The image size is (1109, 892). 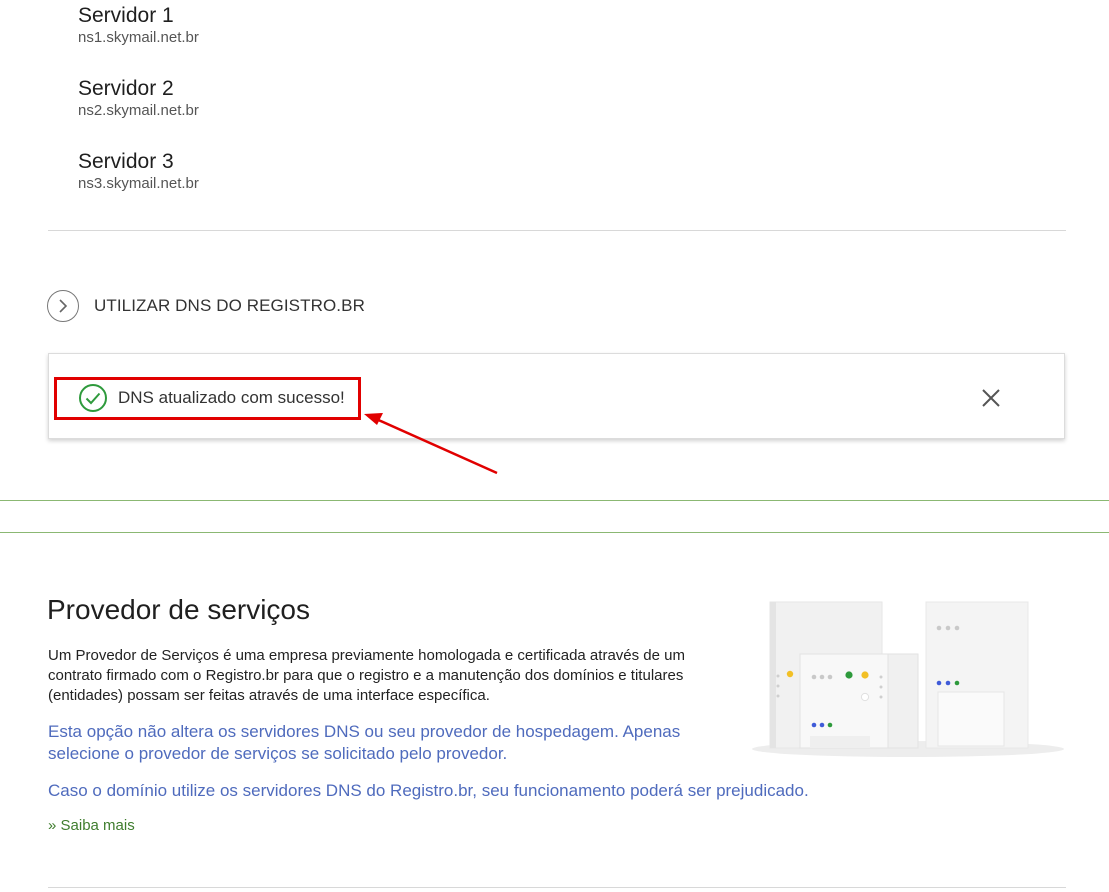 I want to click on server-name: Servidor 2, so click(x=126, y=88).